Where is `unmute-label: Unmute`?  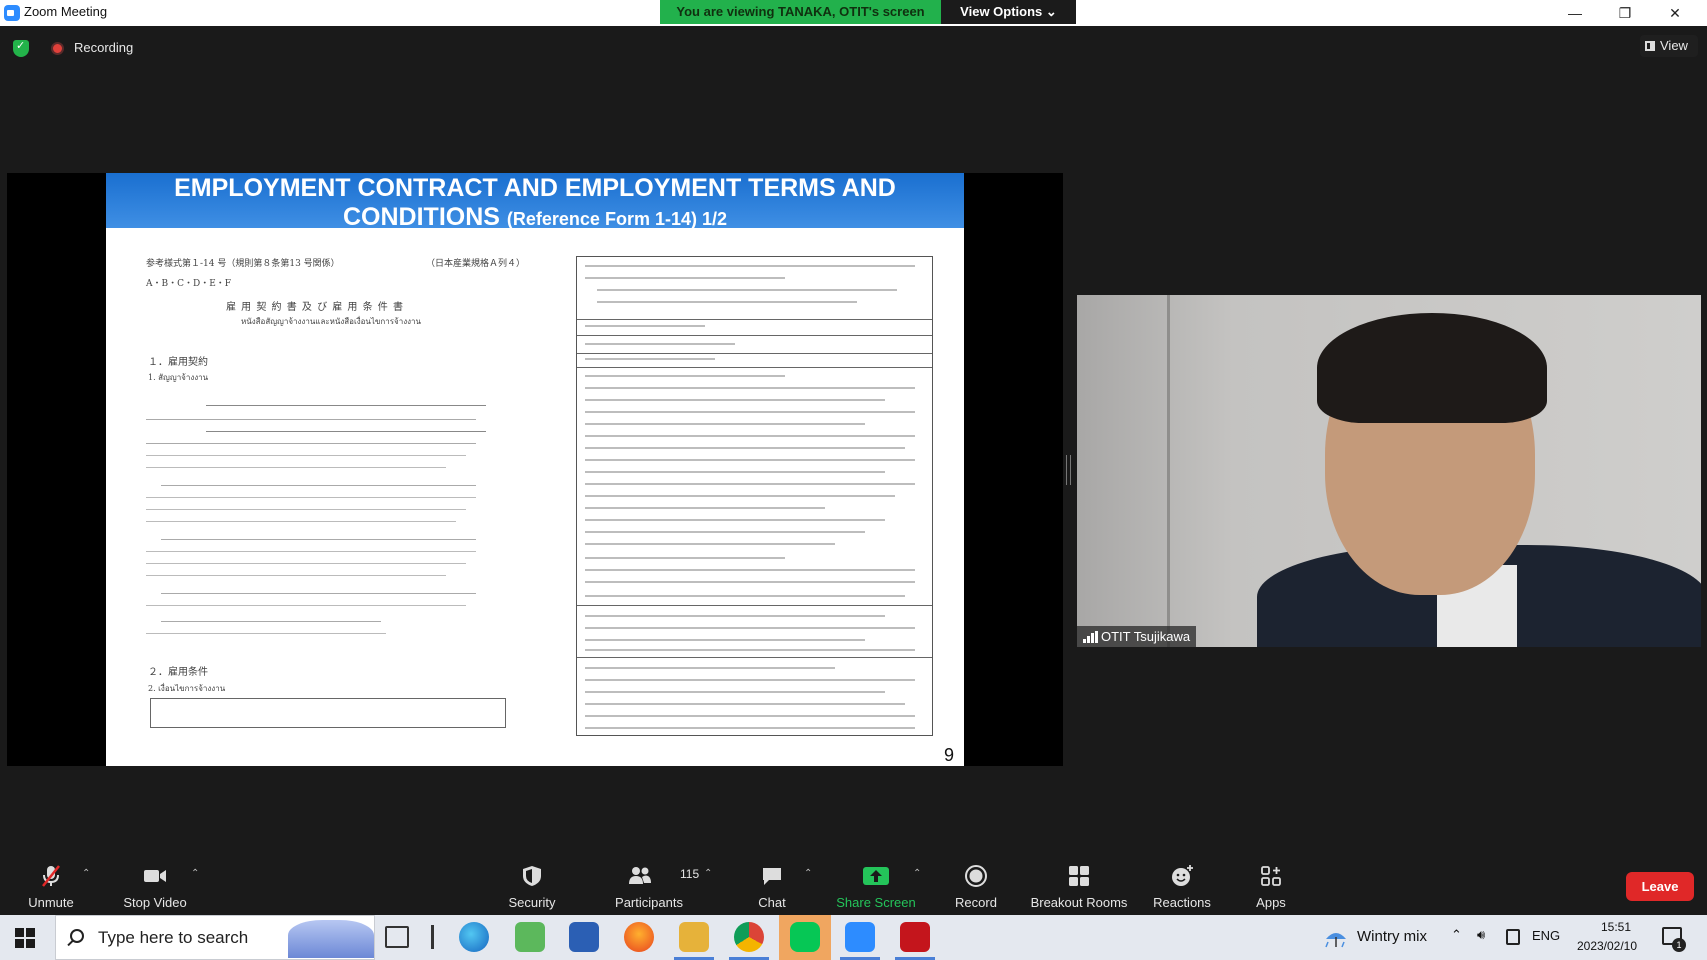 unmute-label: Unmute is located at coordinates (51, 902).